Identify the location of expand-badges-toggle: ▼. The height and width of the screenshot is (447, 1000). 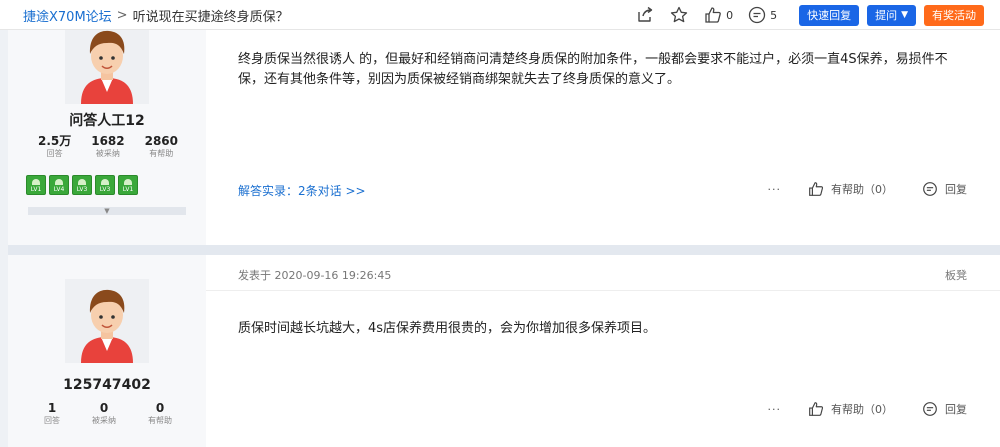
(107, 211).